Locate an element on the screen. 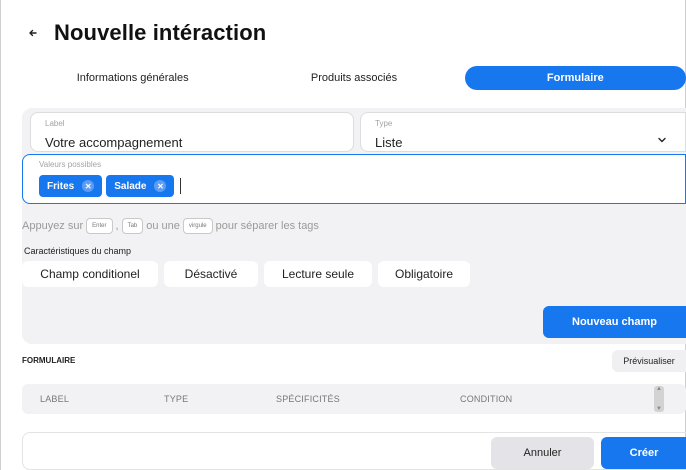 The height and width of the screenshot is (470, 686). tab-formulaire: Formulaire is located at coordinates (575, 78).